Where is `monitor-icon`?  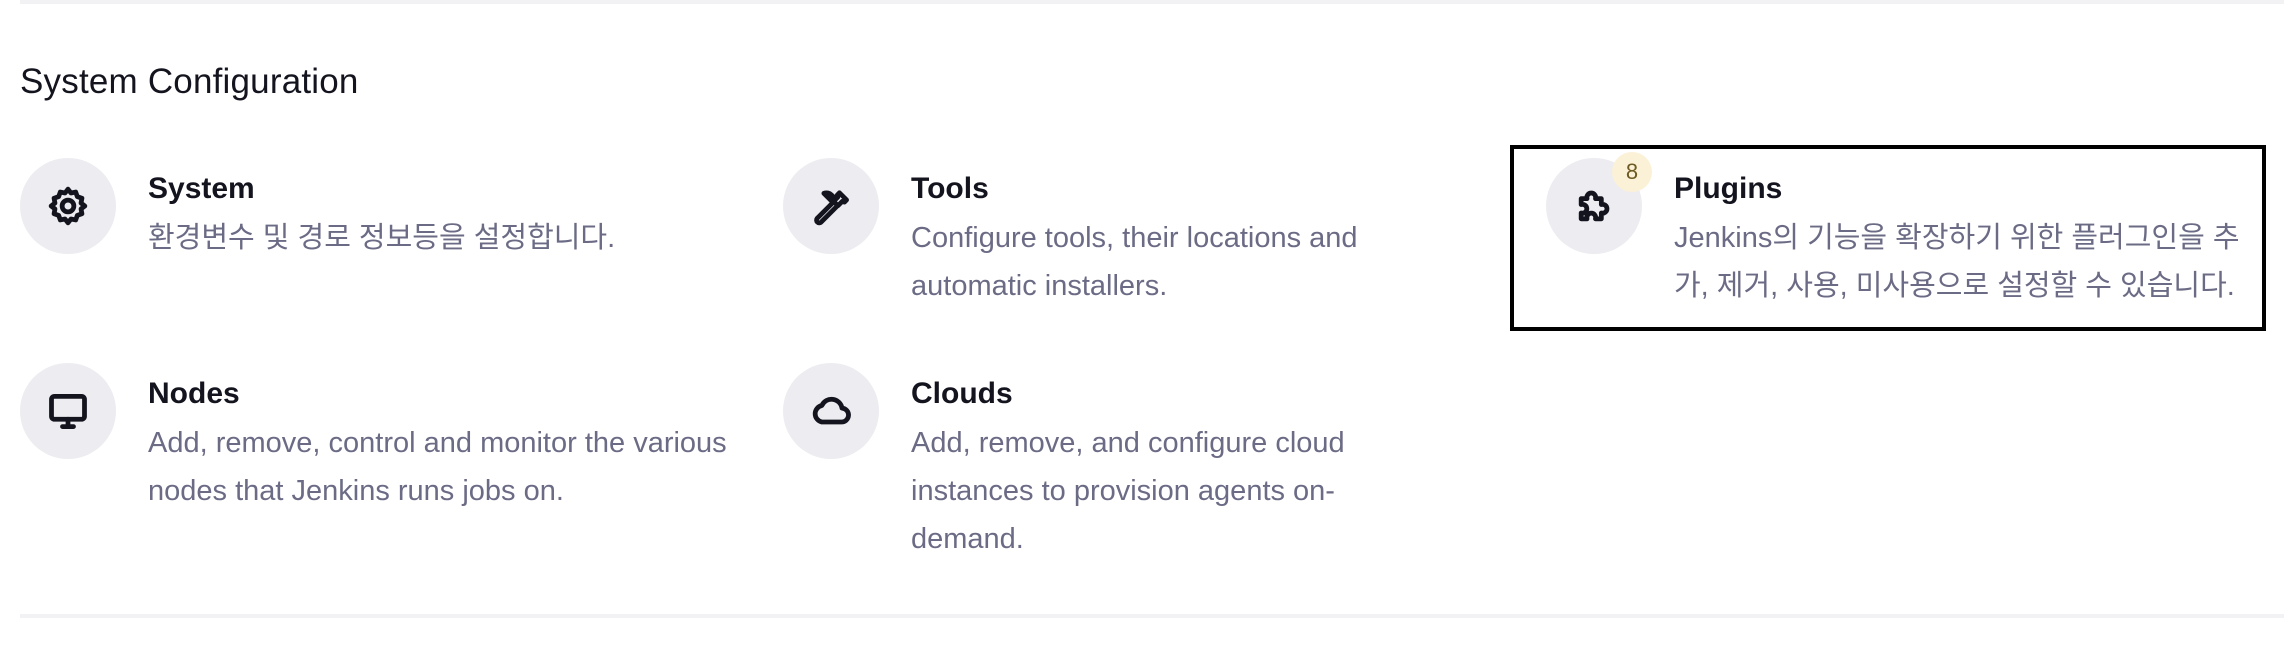 monitor-icon is located at coordinates (68, 411).